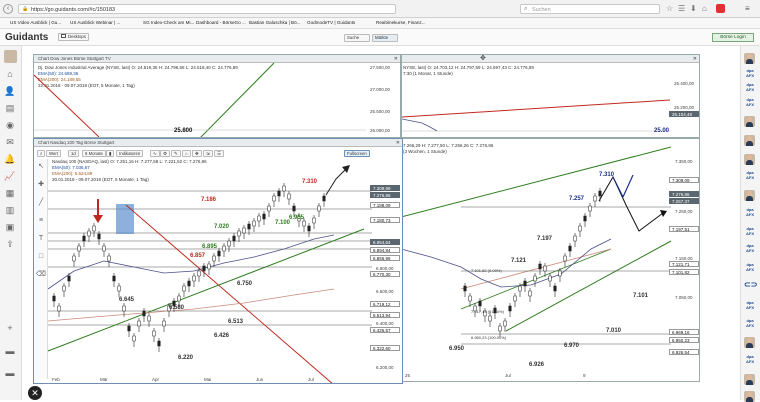  Describe the element at coordinates (380, 111) in the screenshot. I see `dow-axis-2: 26.500,00` at that location.